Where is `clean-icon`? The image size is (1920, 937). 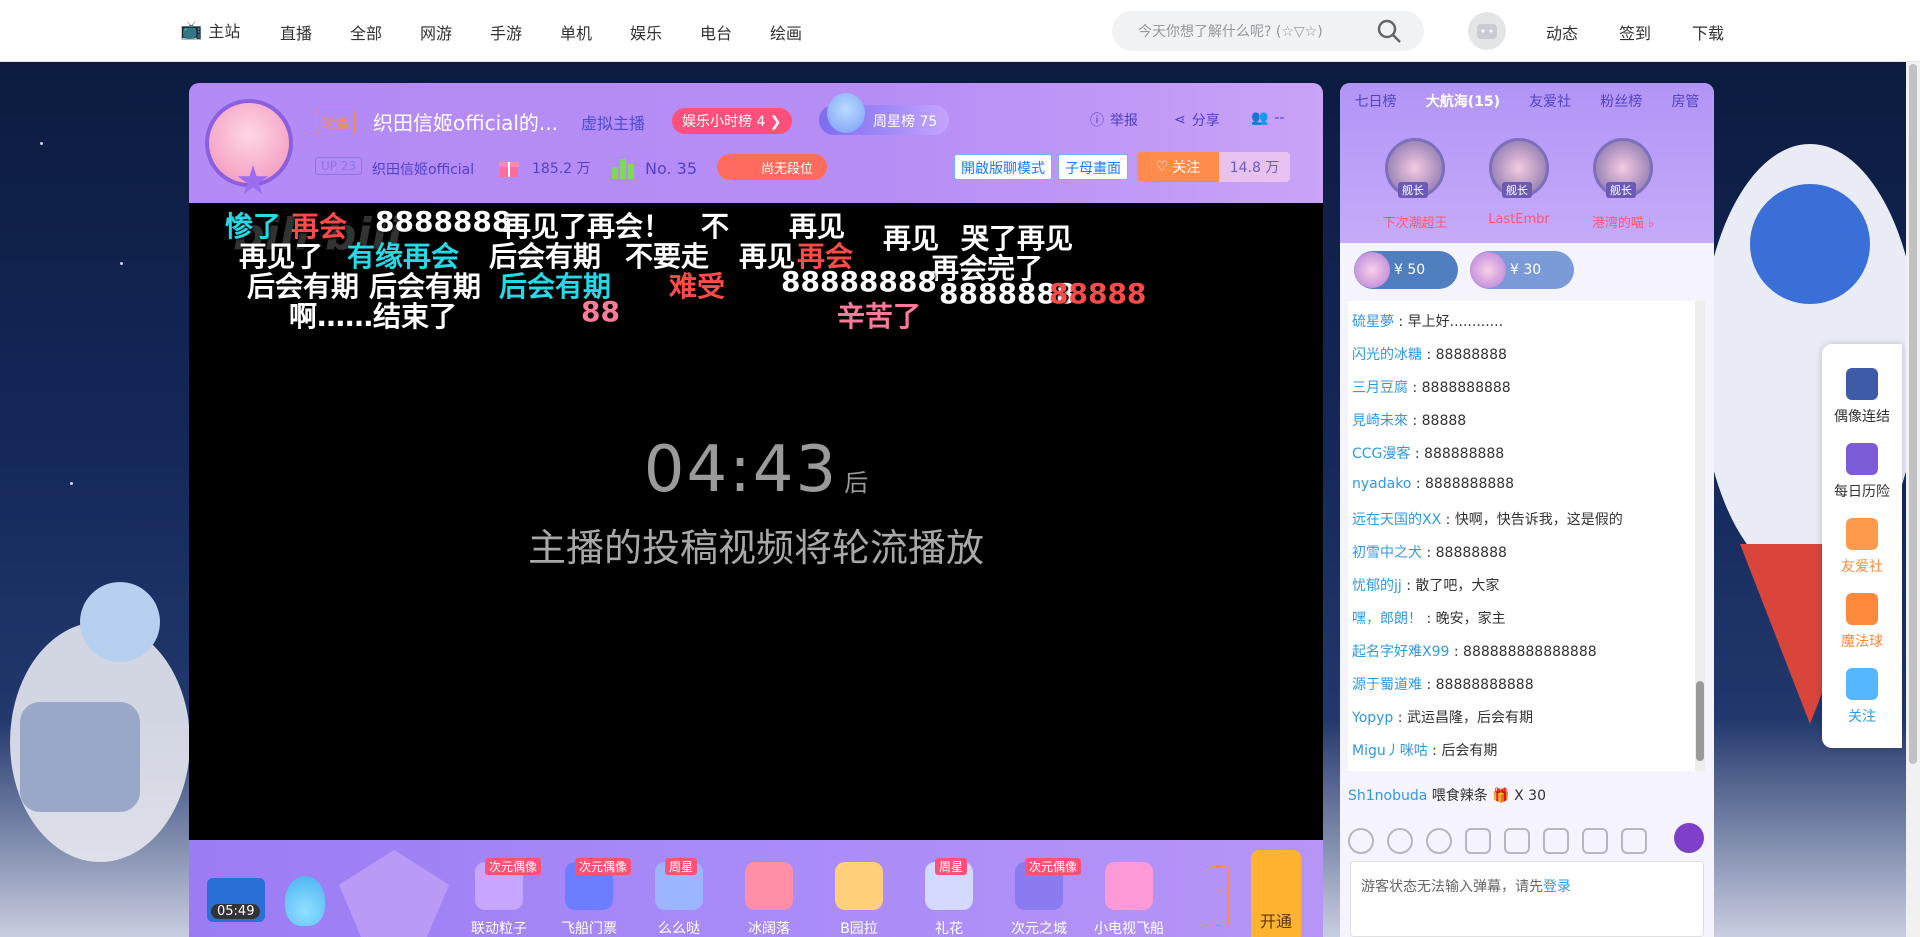
clean-icon is located at coordinates (1478, 841).